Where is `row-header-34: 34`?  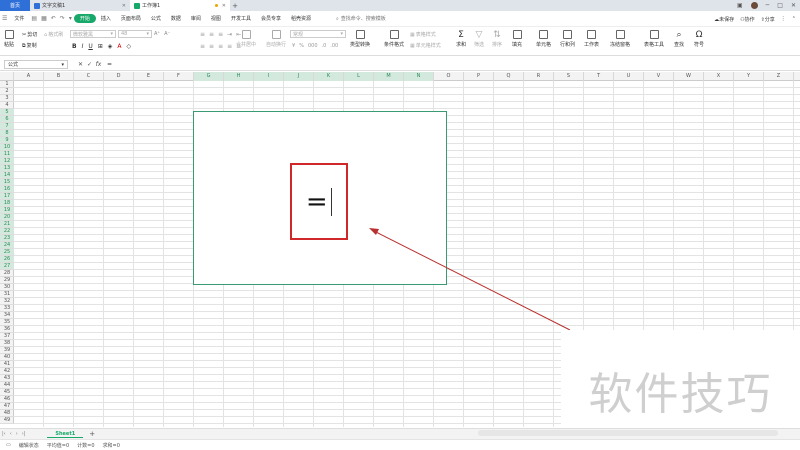 row-header-34: 34 is located at coordinates (7, 315).